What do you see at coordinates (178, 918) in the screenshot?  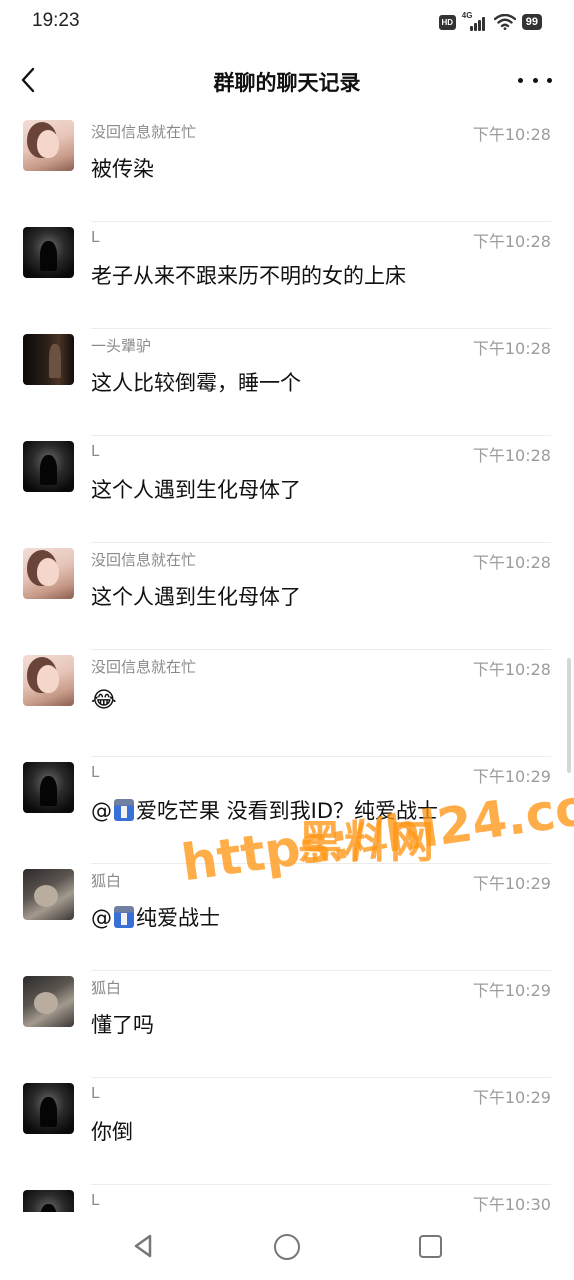 I see `mention-text: 纯爱战士` at bounding box center [178, 918].